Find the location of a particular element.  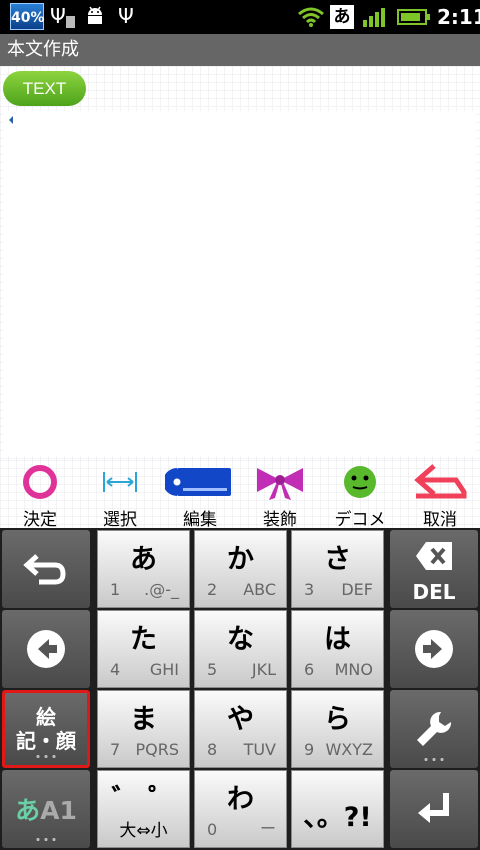

text-mode-button: TEXT is located at coordinates (44, 88).